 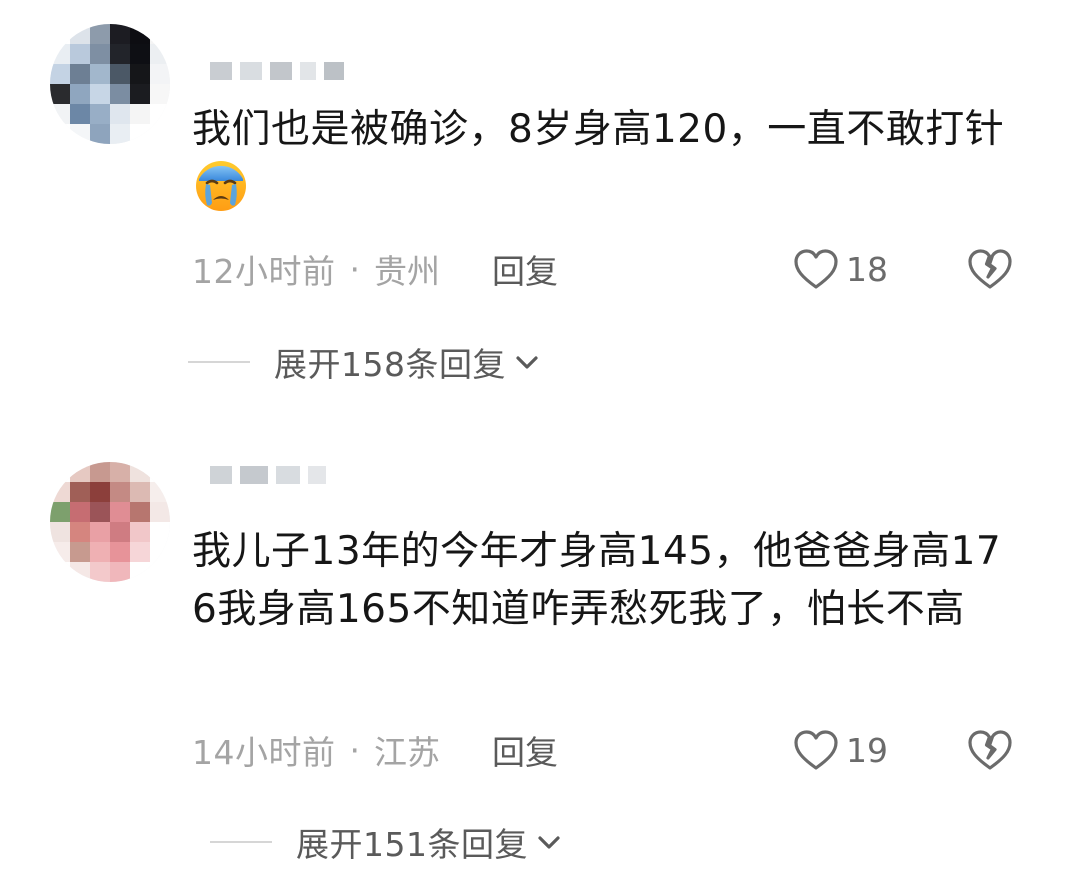 What do you see at coordinates (607, 750) in the screenshot?
I see `comment-meta: 14小时前 · 江苏 回复 19` at bounding box center [607, 750].